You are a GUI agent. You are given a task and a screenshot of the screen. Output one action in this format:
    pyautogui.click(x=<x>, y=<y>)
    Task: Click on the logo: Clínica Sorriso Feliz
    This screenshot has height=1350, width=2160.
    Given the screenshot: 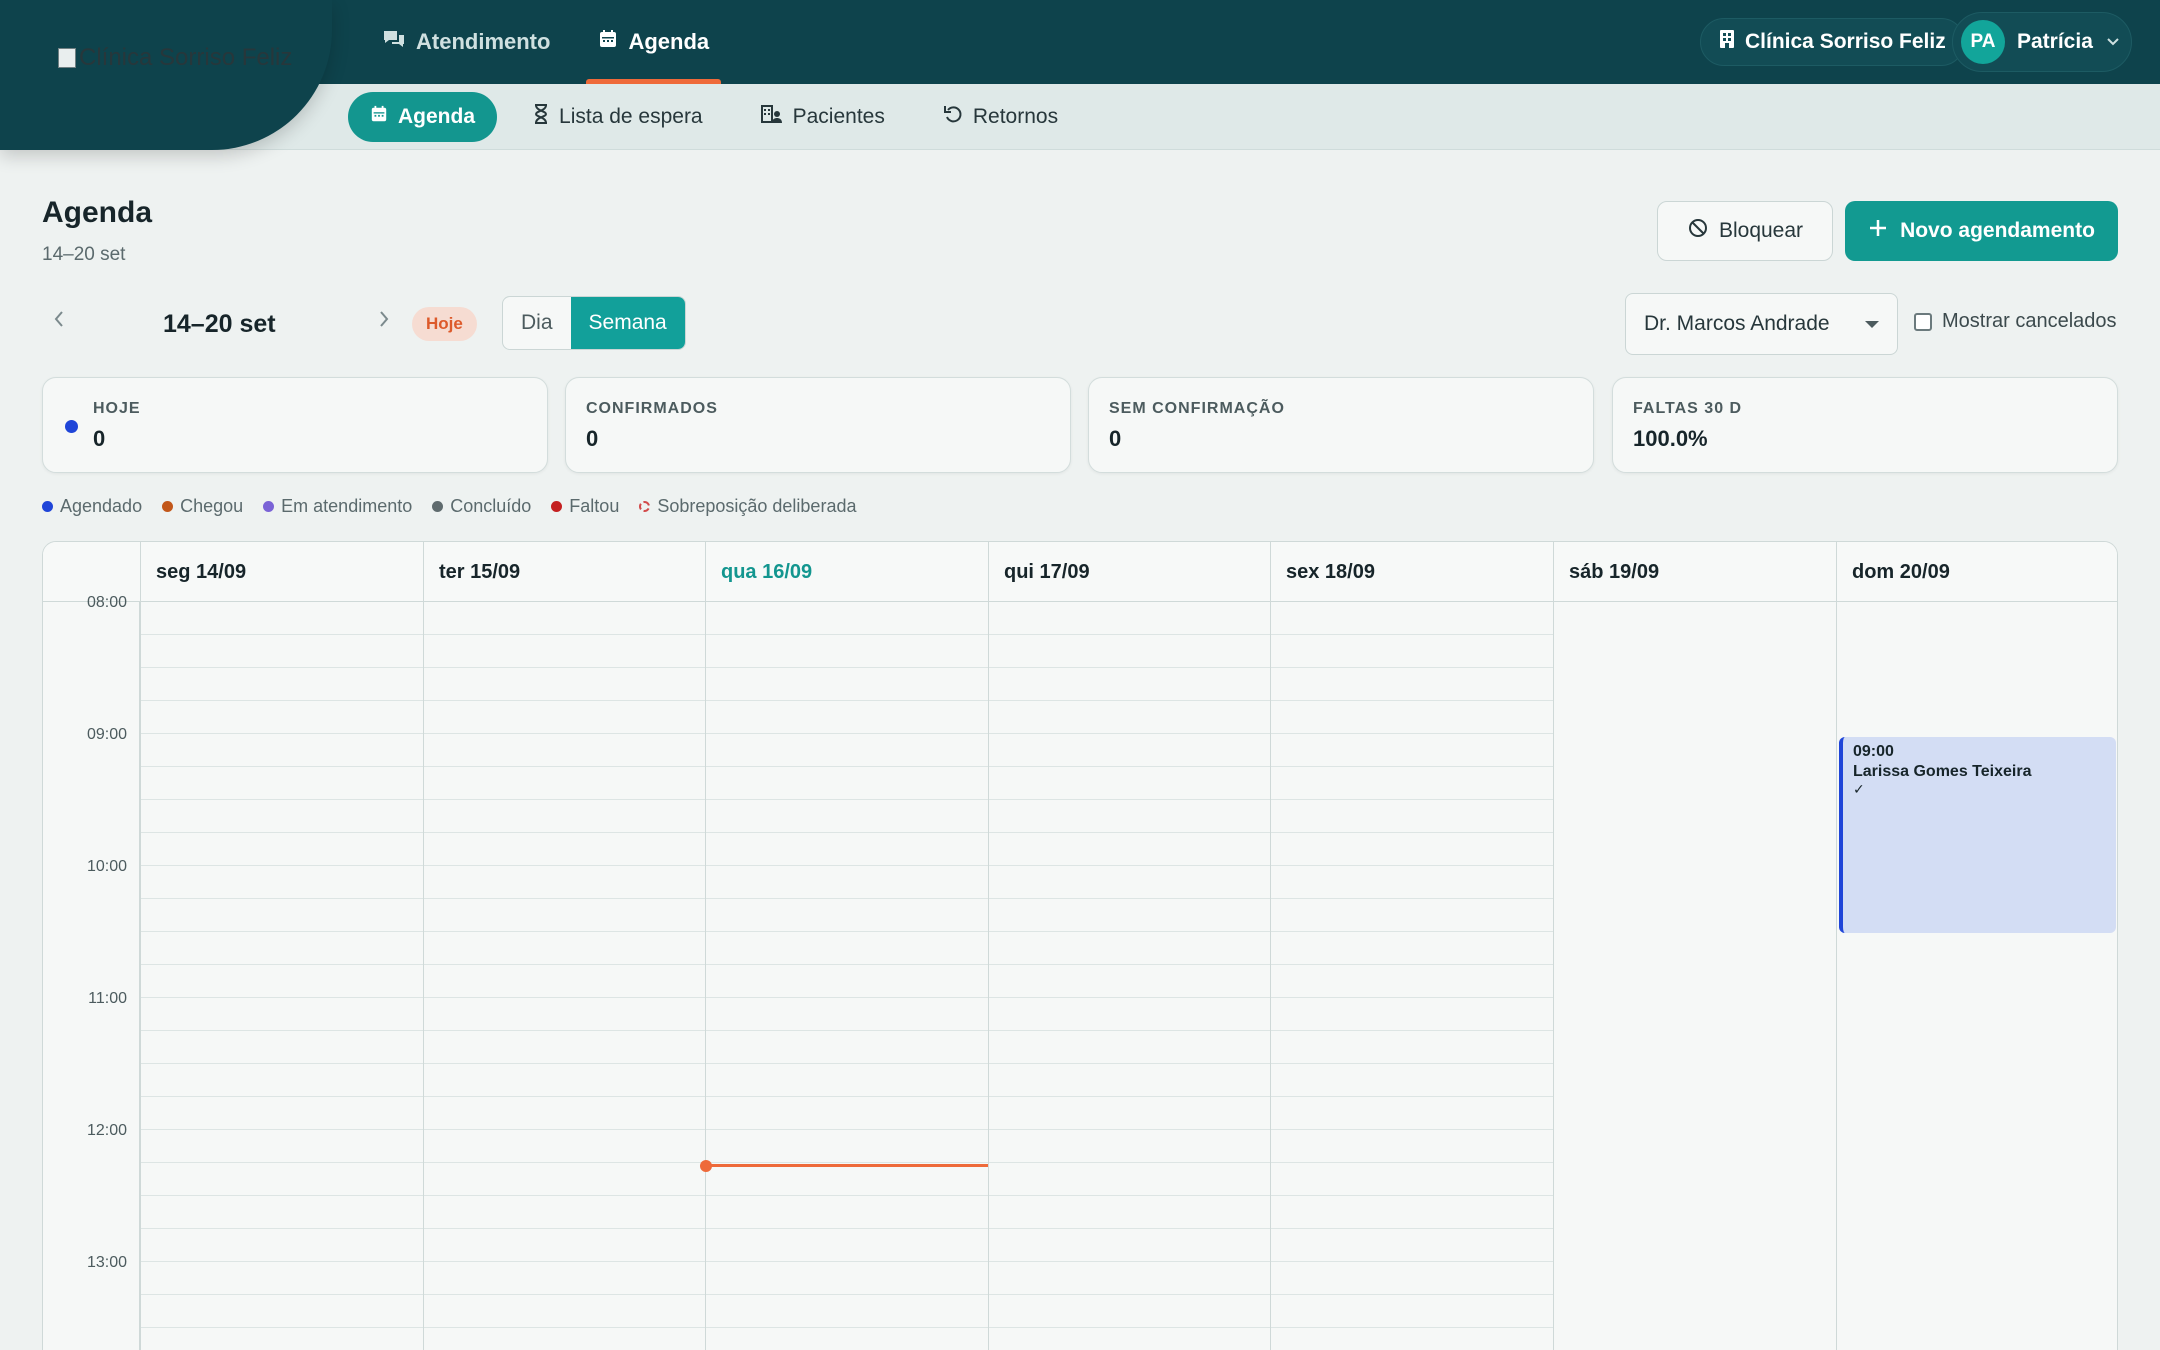 What is the action you would take?
    pyautogui.click(x=175, y=58)
    